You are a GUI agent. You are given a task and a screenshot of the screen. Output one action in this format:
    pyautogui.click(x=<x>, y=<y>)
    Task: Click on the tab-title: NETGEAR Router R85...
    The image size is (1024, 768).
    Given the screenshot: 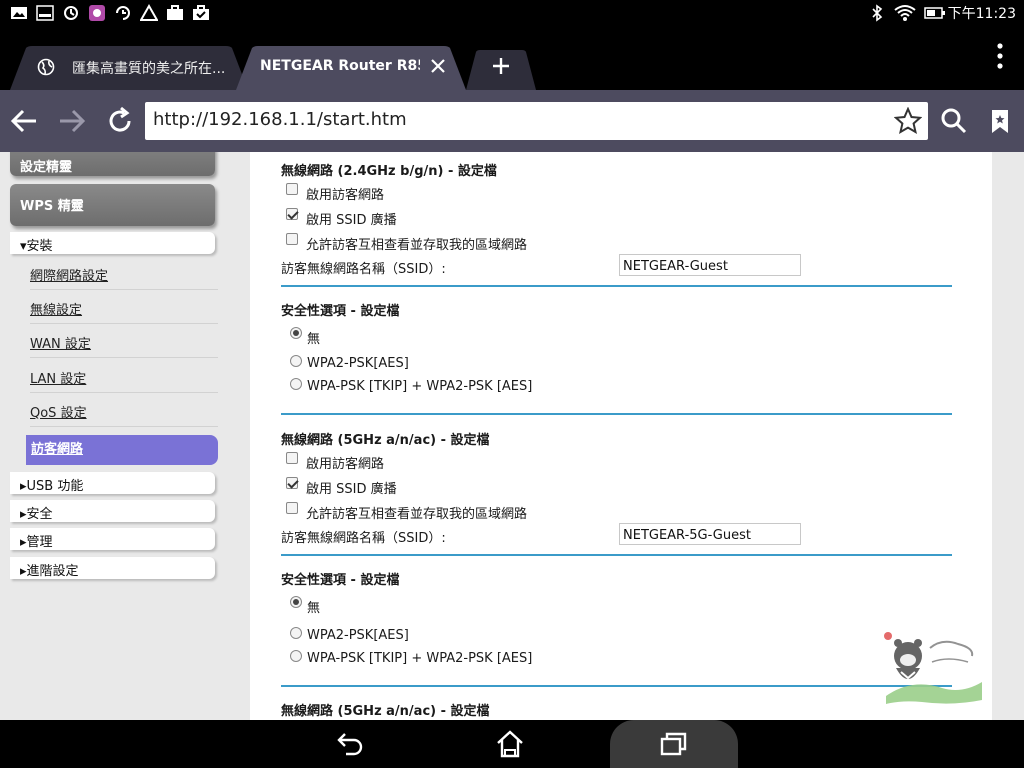 What is the action you would take?
    pyautogui.click(x=340, y=66)
    